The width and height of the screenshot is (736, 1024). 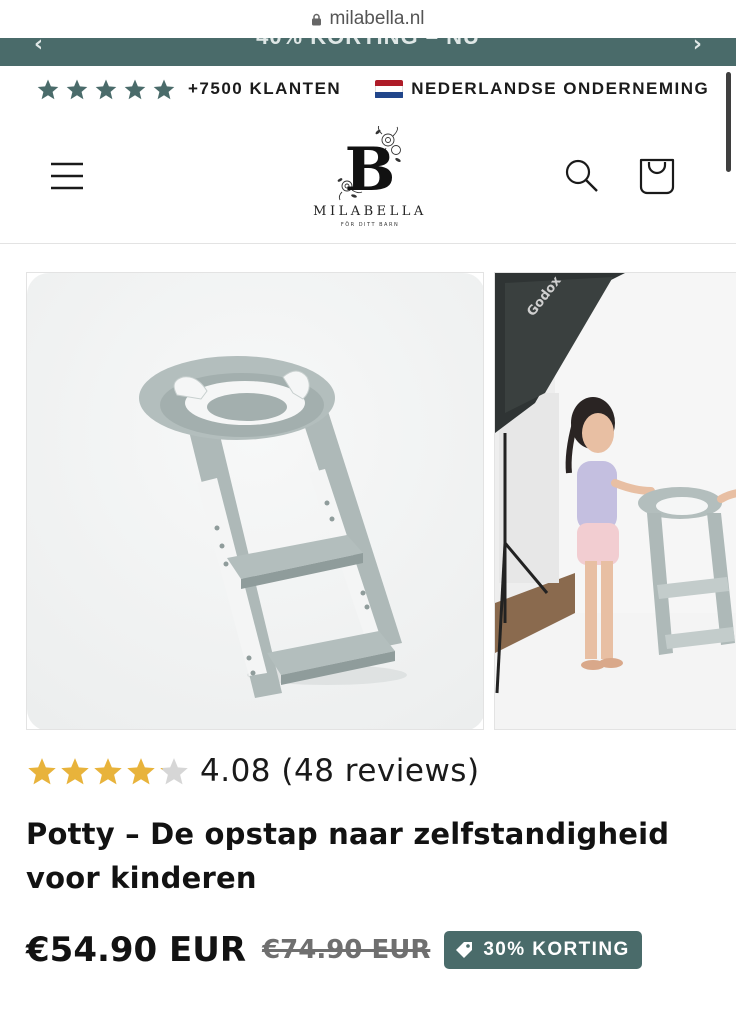 I want to click on lifestyle-photo-illustration: Godox, so click(x=615, y=501).